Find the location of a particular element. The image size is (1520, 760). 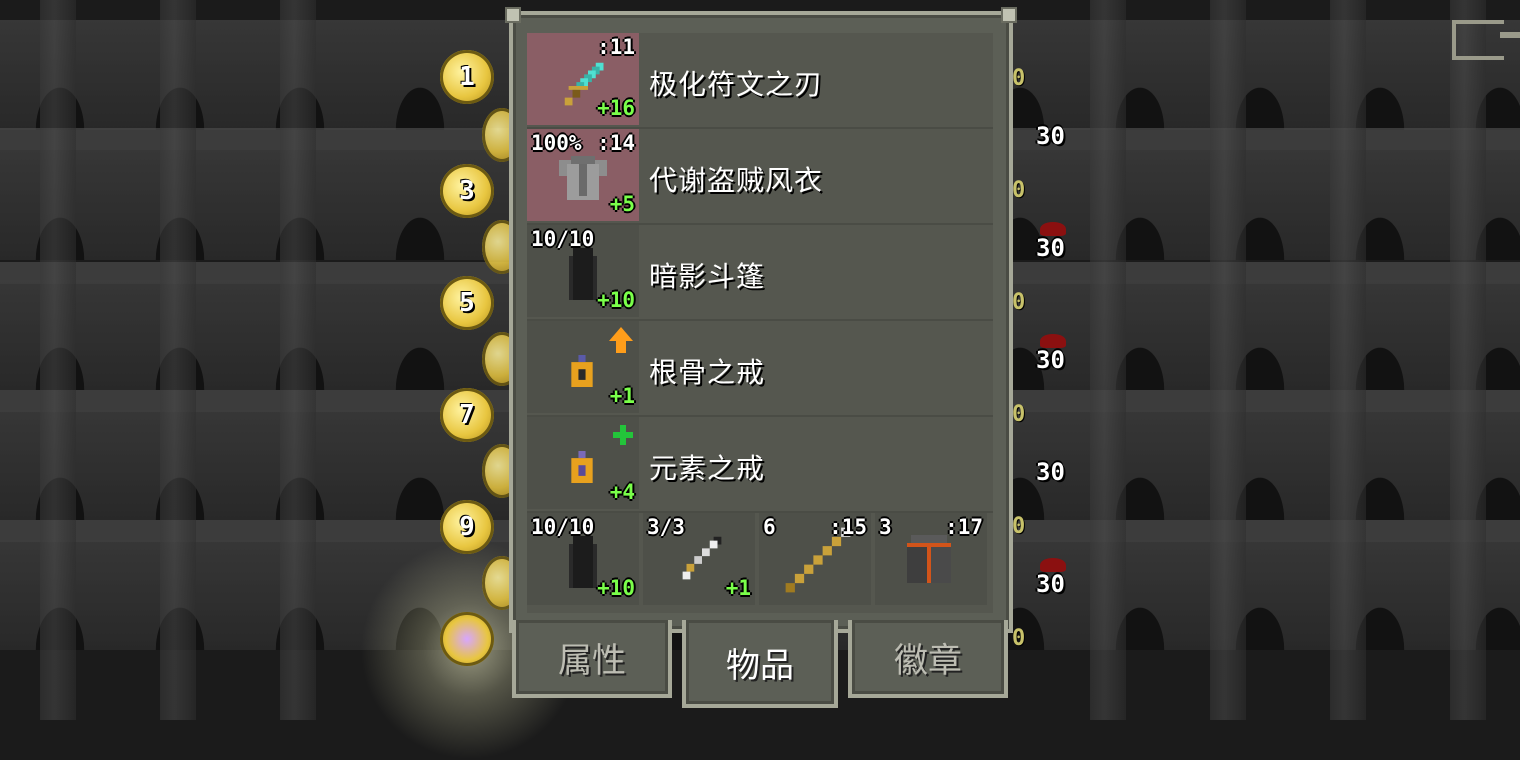

slot-bonus: +4 is located at coordinates (622, 492).